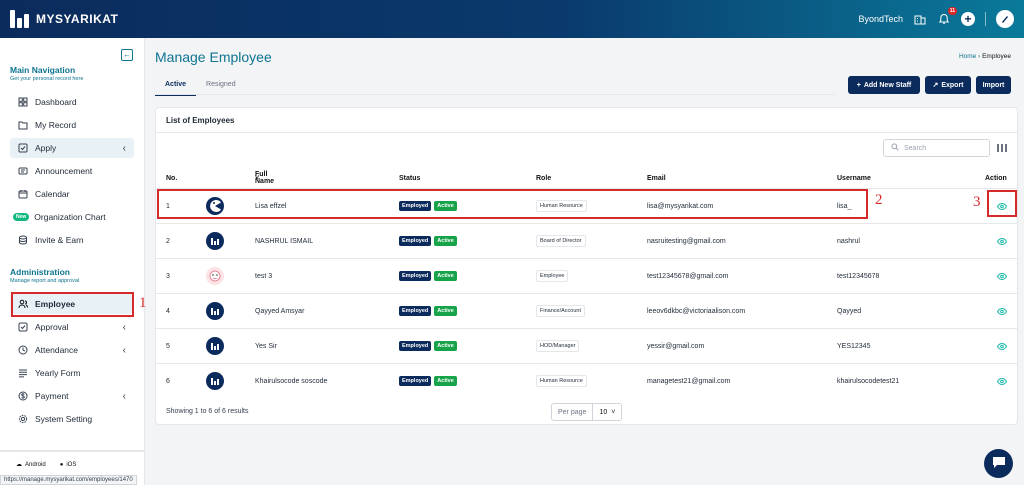 Image resolution: width=1024 pixels, height=485 pixels. I want to click on search-placeholder: Search, so click(915, 148).